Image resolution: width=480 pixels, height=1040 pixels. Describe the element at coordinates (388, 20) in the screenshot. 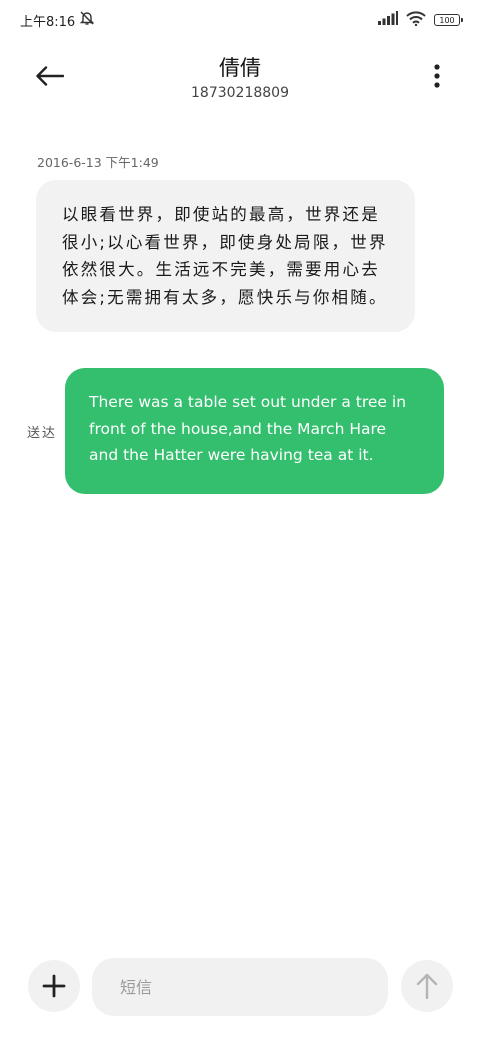

I see `signal-icon` at that location.